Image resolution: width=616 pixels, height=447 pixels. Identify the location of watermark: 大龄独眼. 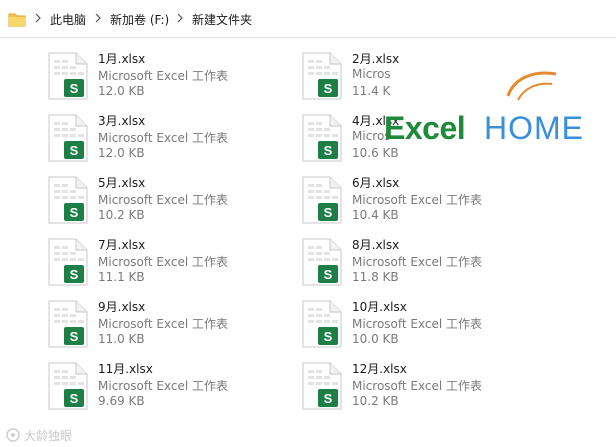
(39, 435).